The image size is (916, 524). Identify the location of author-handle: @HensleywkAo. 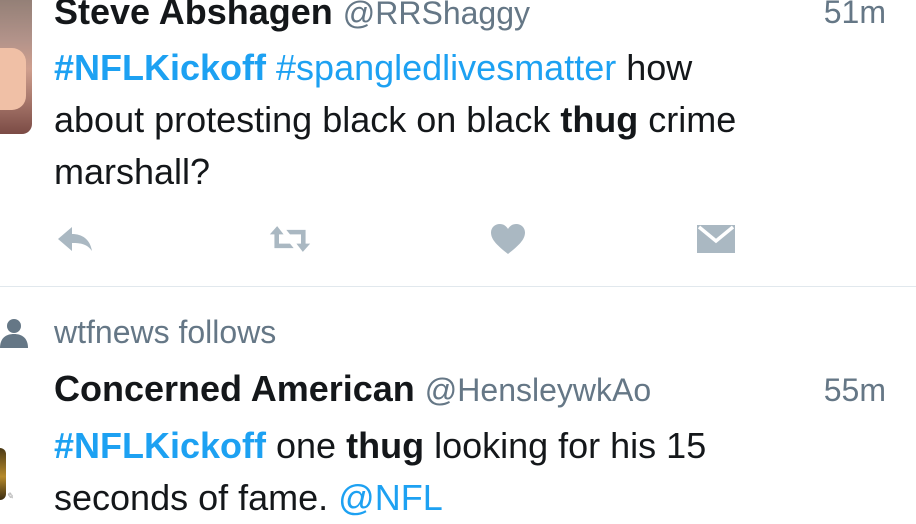
(538, 390).